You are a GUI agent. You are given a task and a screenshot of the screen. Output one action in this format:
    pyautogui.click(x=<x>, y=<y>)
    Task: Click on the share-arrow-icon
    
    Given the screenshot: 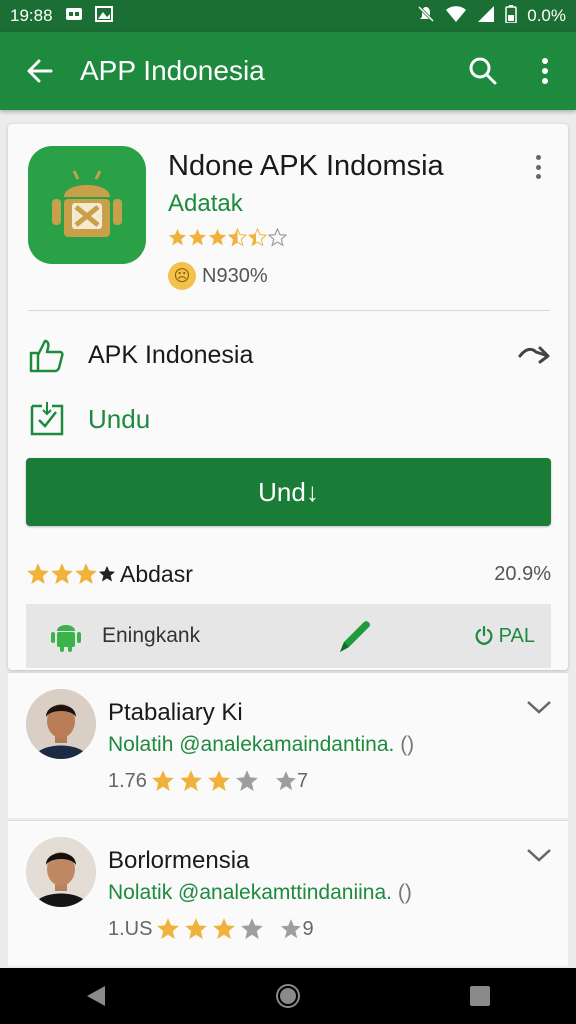 What is the action you would take?
    pyautogui.click(x=534, y=355)
    